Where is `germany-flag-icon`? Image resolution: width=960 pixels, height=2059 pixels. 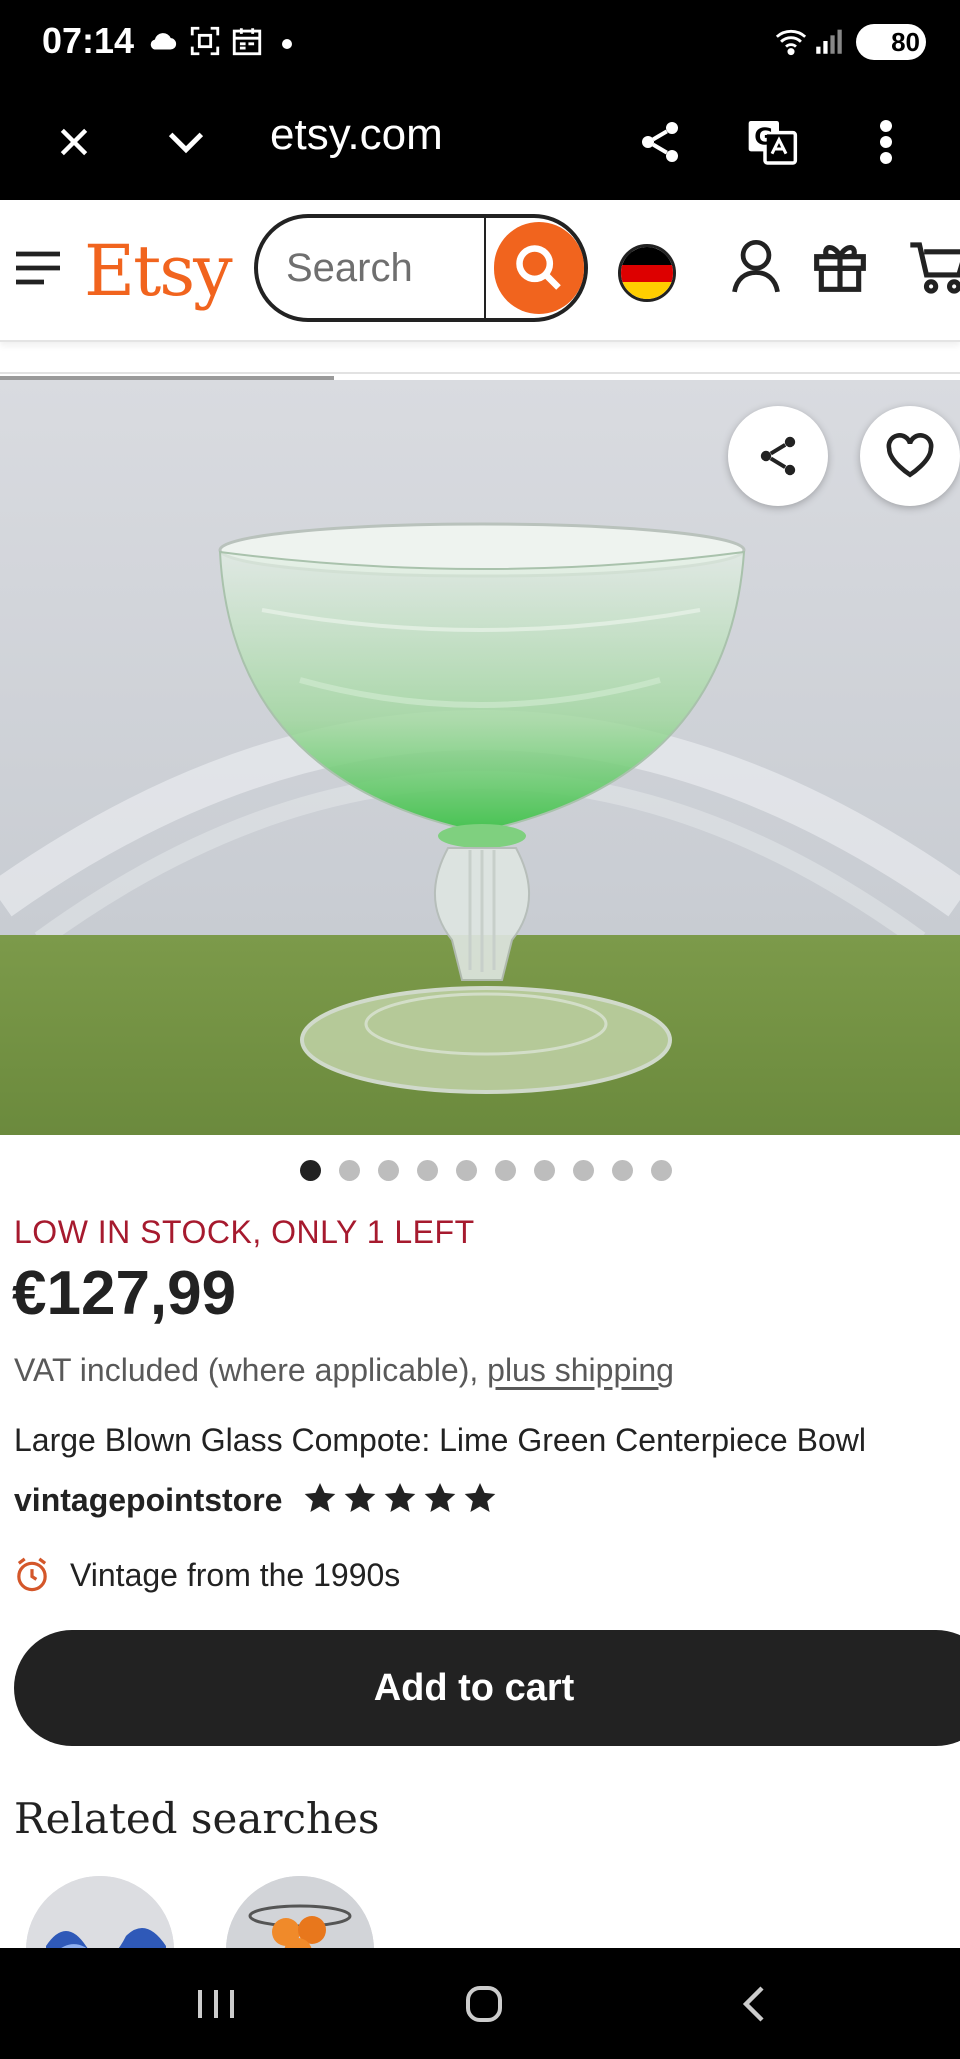
germany-flag-icon is located at coordinates (647, 273).